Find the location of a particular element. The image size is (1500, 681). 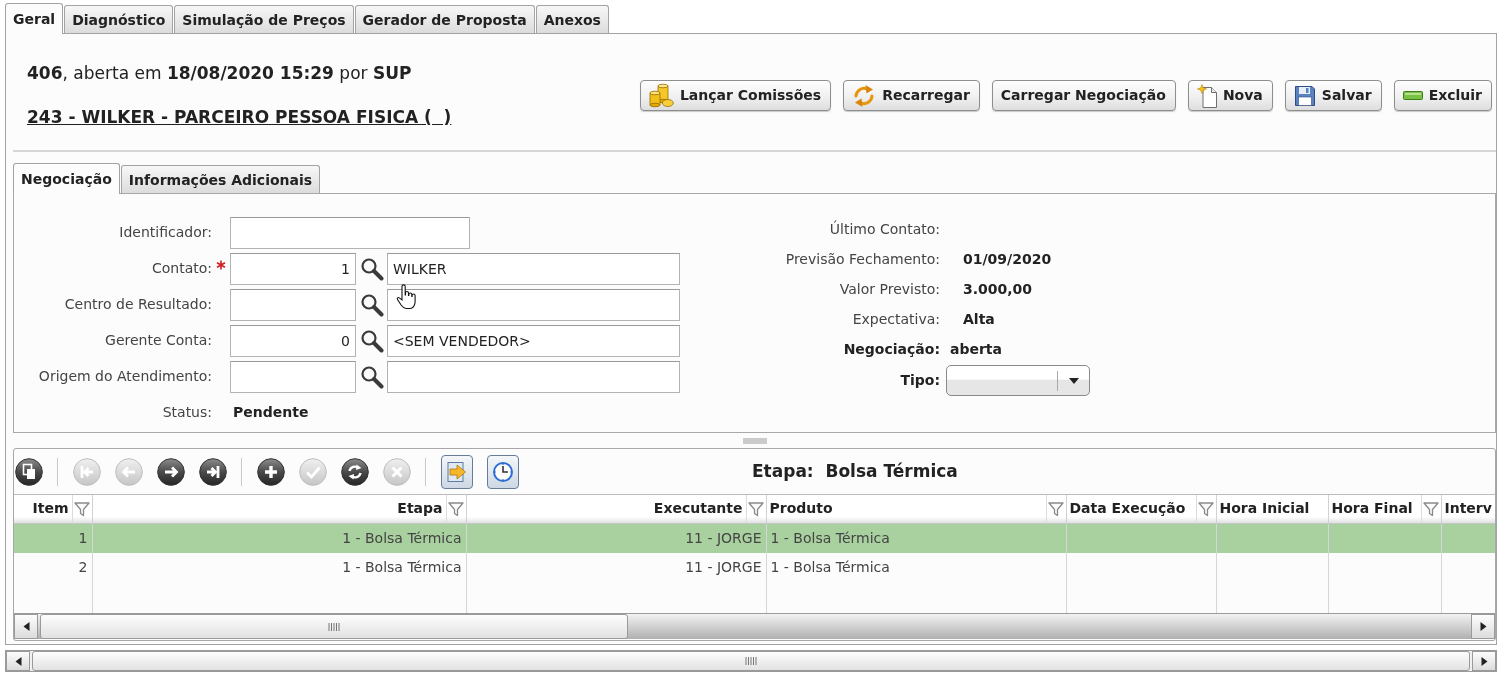

code-field: 1 is located at coordinates (293, 269).